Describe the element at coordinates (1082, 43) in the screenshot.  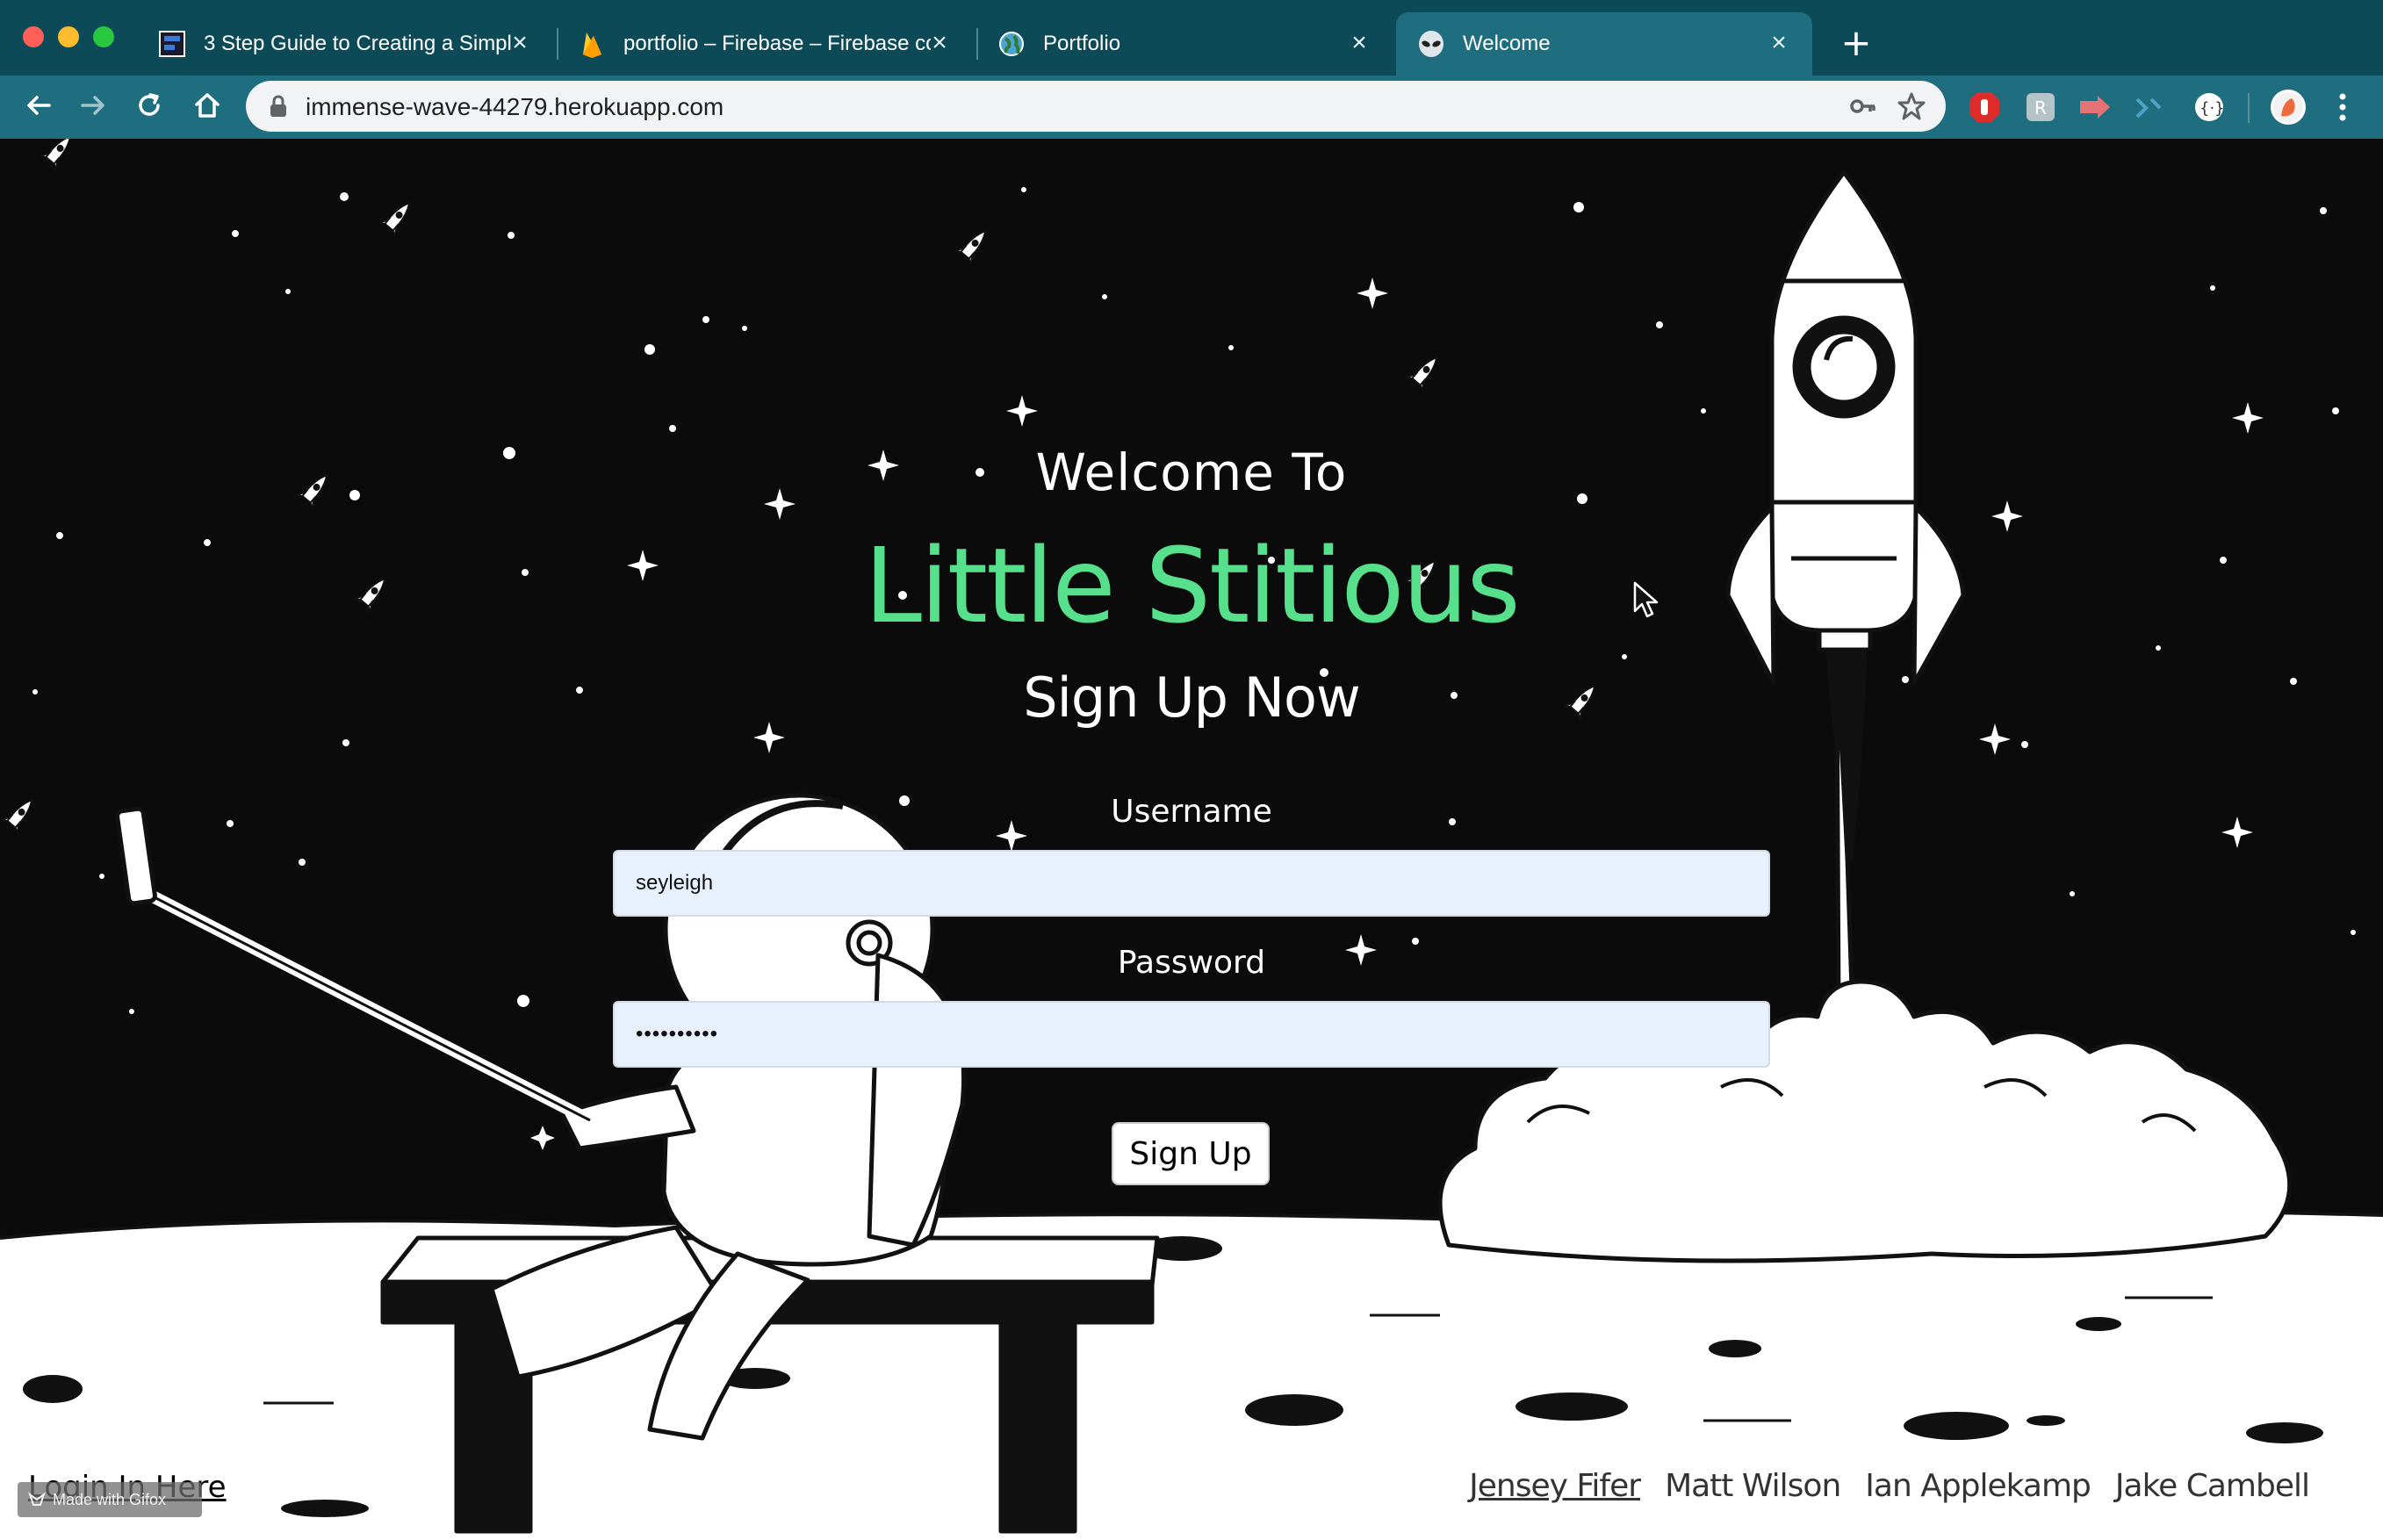
I see `tab-title: Portfolio` at that location.